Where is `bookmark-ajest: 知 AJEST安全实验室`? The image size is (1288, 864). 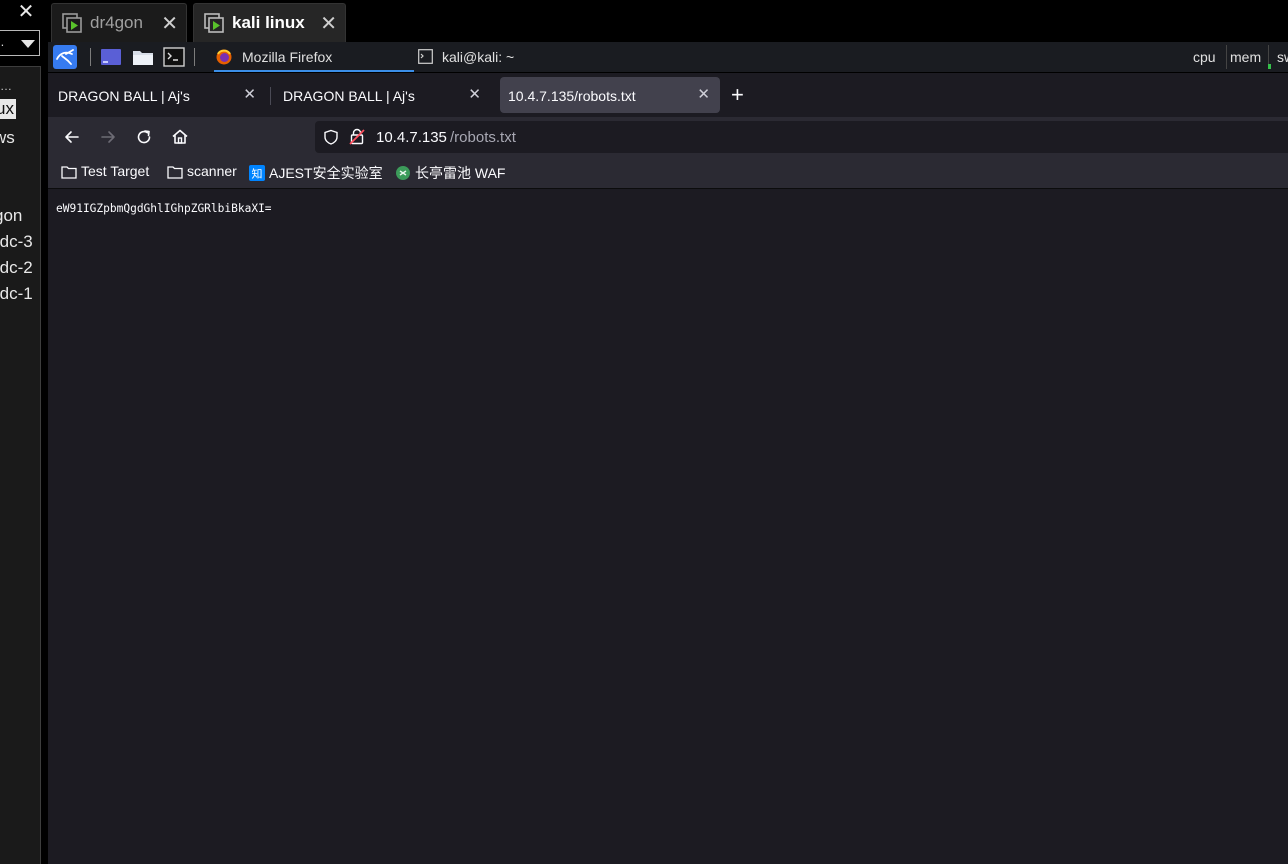 bookmark-ajest: 知 AJEST安全实验室 is located at coordinates (316, 173).